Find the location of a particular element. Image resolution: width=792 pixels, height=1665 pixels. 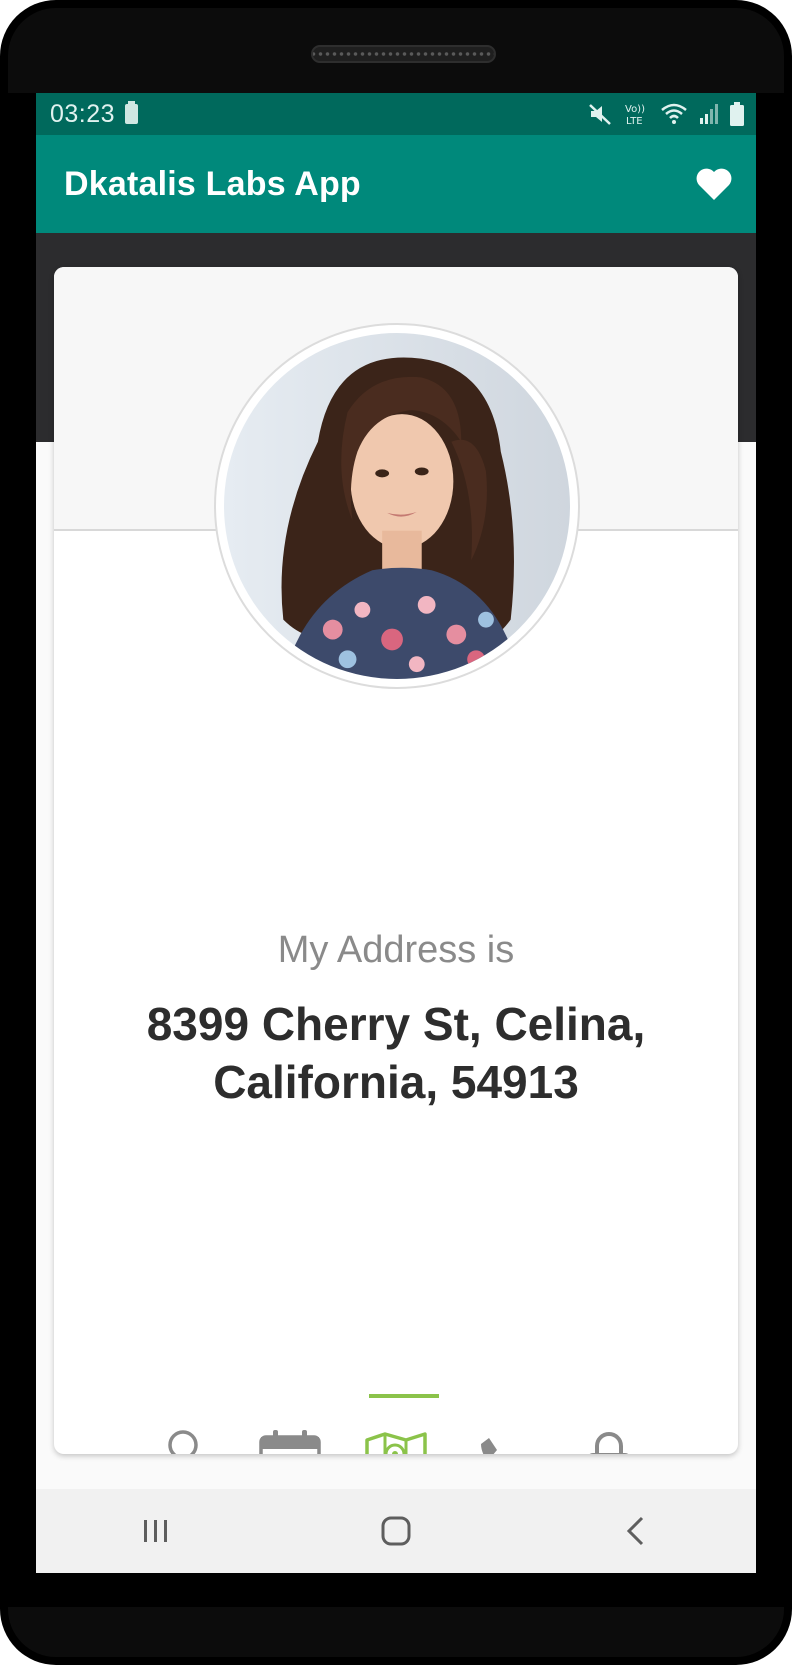

home-icon is located at coordinates (396, 1531).